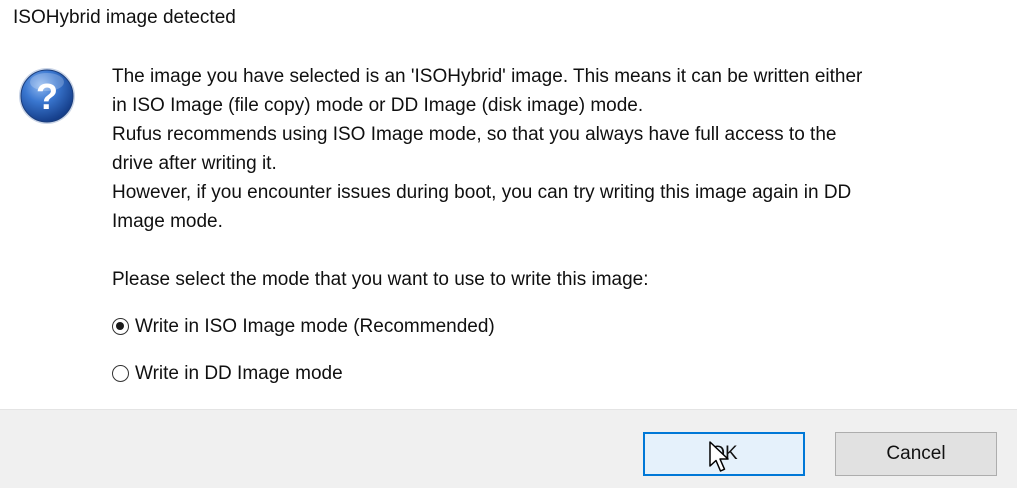 Image resolution: width=1017 pixels, height=488 pixels. Describe the element at coordinates (167, 221) in the screenshot. I see `message-line: Image mode.` at that location.